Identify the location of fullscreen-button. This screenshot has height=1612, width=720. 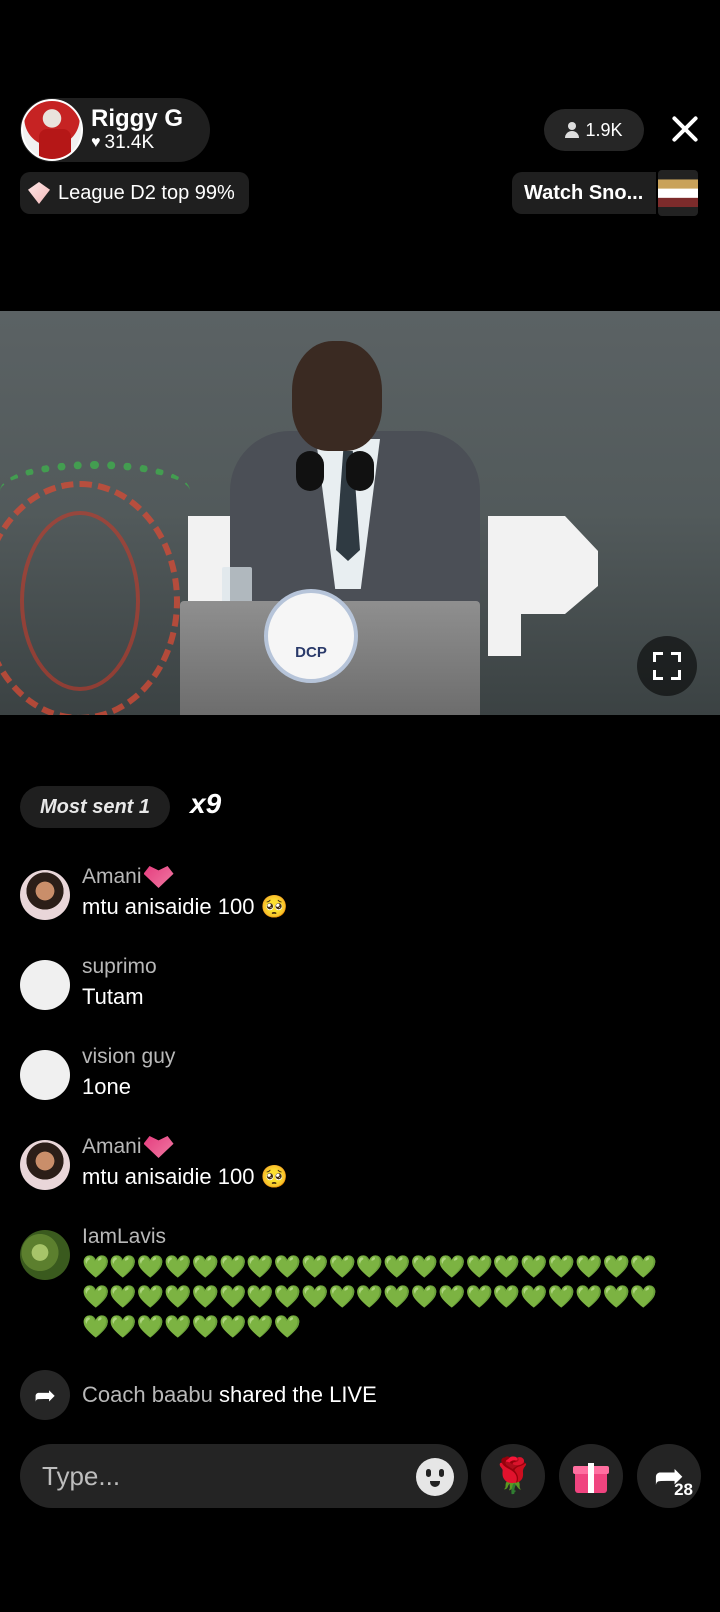
(667, 666).